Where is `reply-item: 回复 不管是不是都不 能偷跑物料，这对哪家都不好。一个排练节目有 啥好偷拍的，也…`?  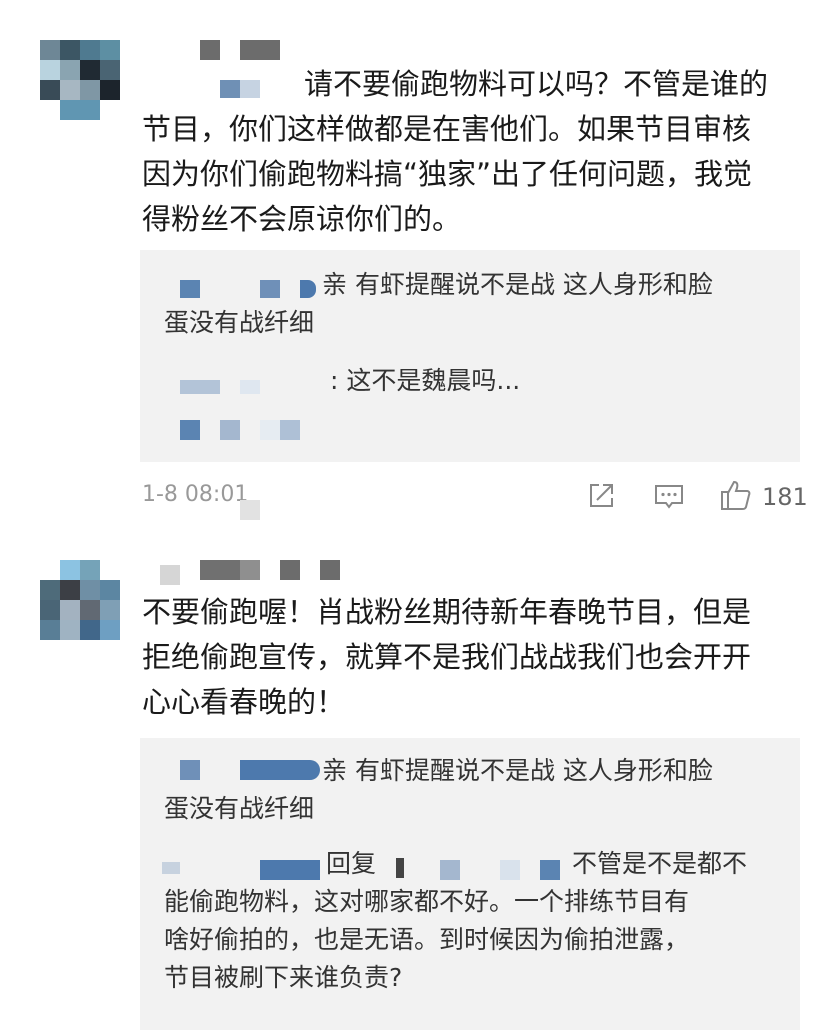 reply-item: 回复 不管是不是都不 能偷跑物料，这对哪家都不好。一个排练节目有 啥好偷拍的，也… is located at coordinates (474, 921).